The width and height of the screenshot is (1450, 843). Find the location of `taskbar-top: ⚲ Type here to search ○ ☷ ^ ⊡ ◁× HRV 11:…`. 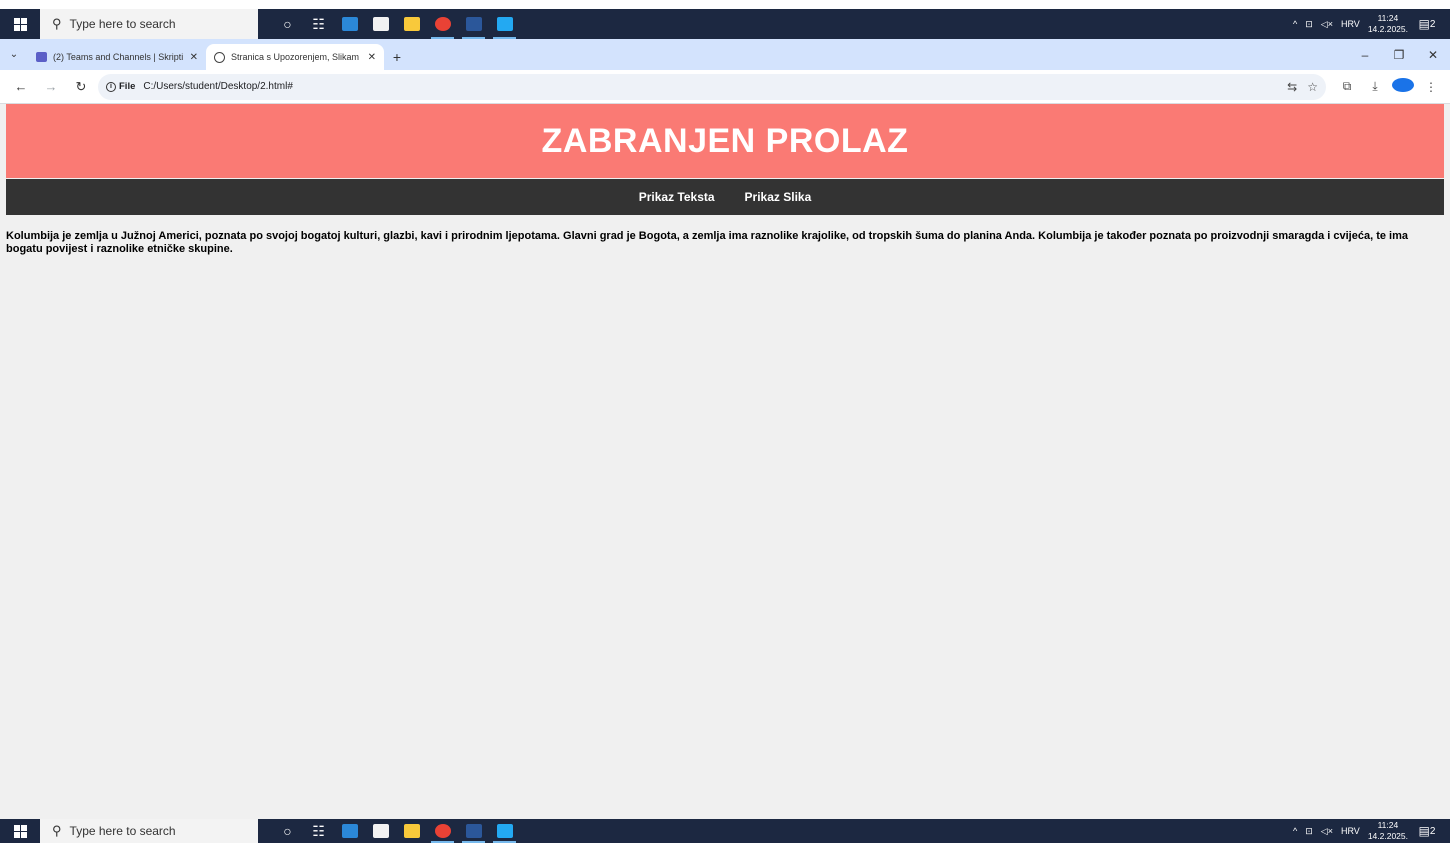

taskbar-top: ⚲ Type here to search ○ ☷ ^ ⊡ ◁× HRV 11:… is located at coordinates (725, 24).